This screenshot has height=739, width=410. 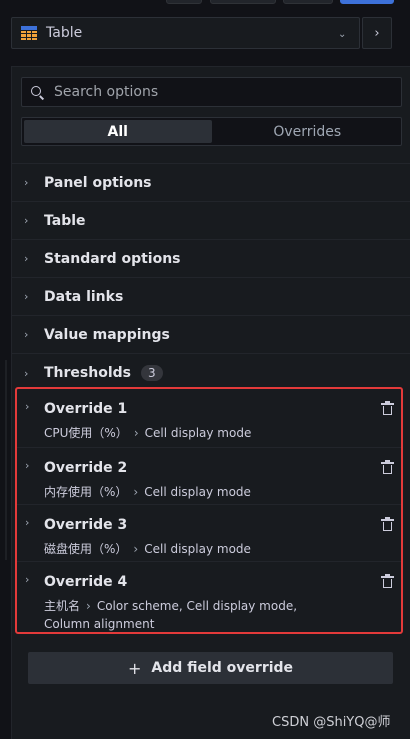 I want to click on category-standard-options: › Standard options, so click(x=211, y=259).